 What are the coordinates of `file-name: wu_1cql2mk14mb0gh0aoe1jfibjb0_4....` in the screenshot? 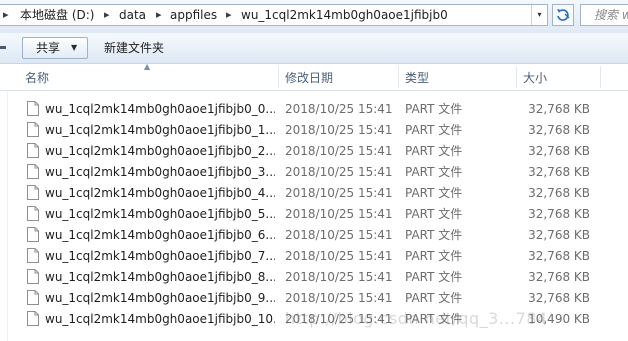 It's located at (160, 193).